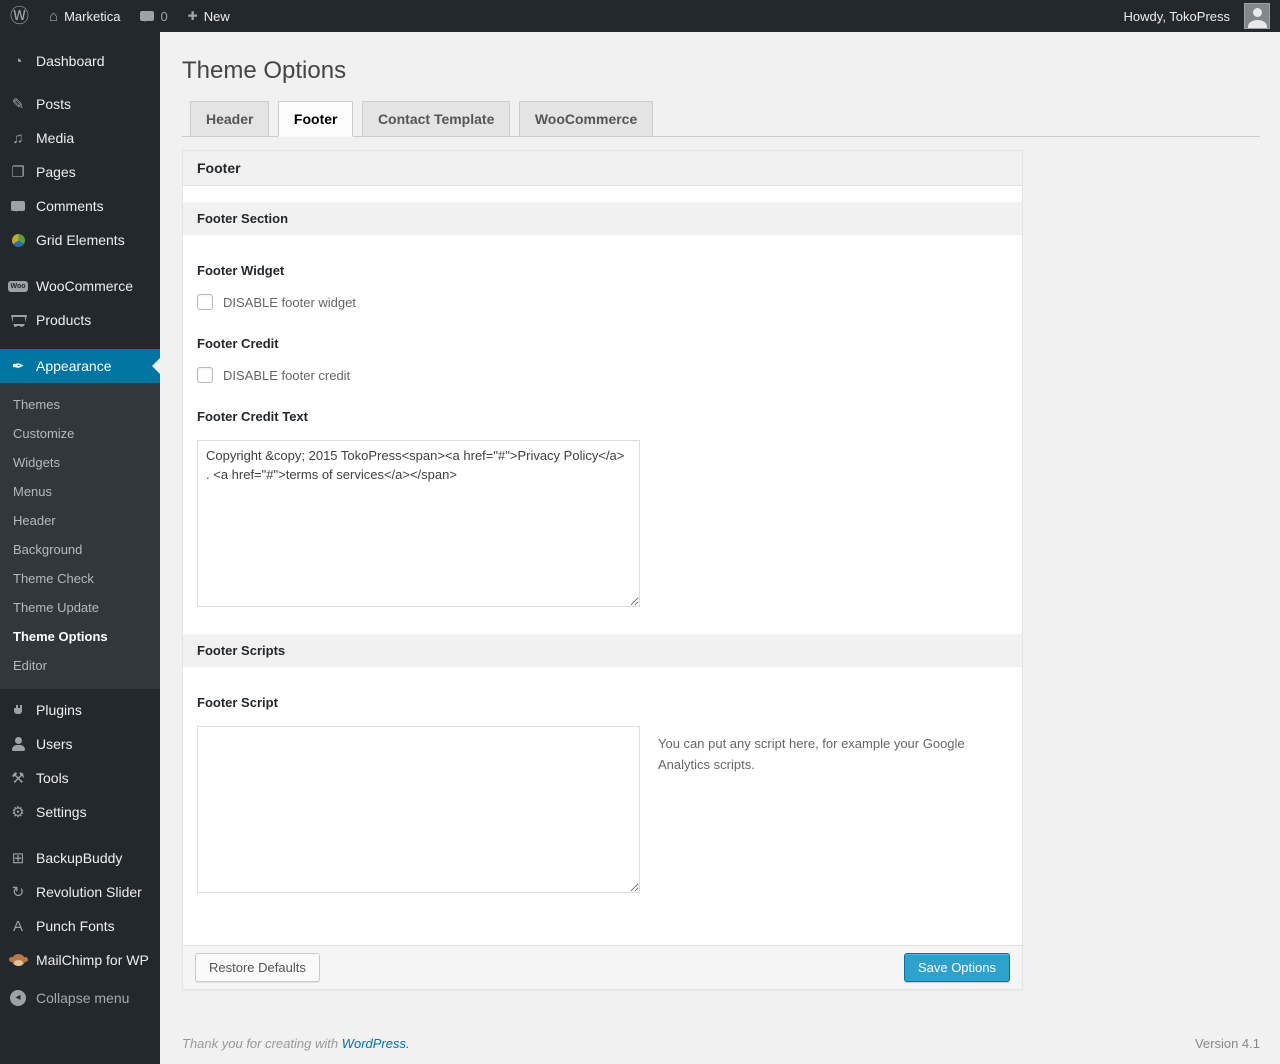  I want to click on footer-script-label: Footer Script, so click(237, 703).